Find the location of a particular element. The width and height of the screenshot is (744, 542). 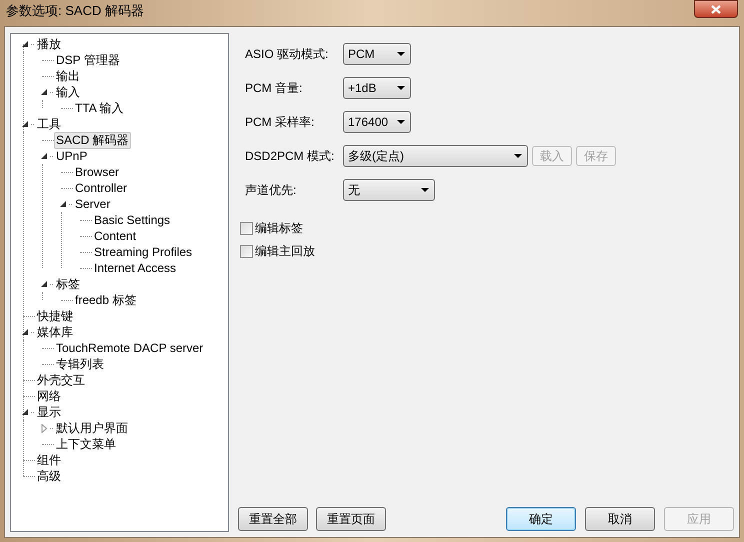

dropdown: 无 is located at coordinates (389, 190).